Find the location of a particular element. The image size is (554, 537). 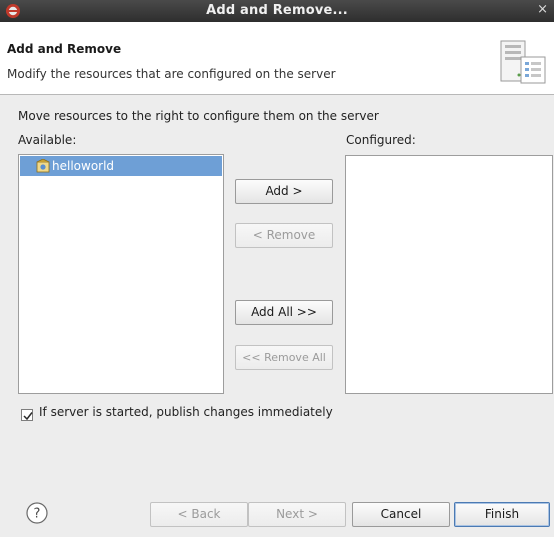

list-item-label: helloworld is located at coordinates (83, 166).